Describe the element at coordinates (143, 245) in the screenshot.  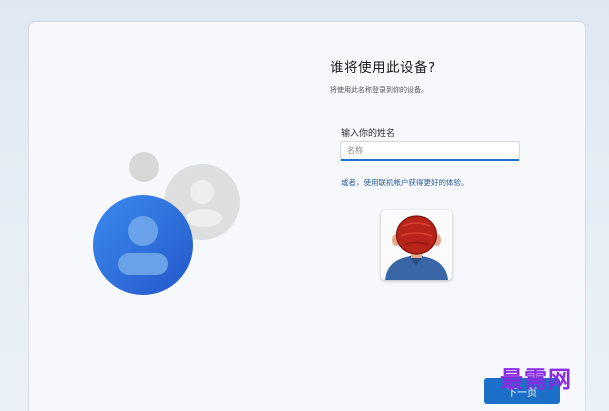
I see `main-avatar-icon` at that location.